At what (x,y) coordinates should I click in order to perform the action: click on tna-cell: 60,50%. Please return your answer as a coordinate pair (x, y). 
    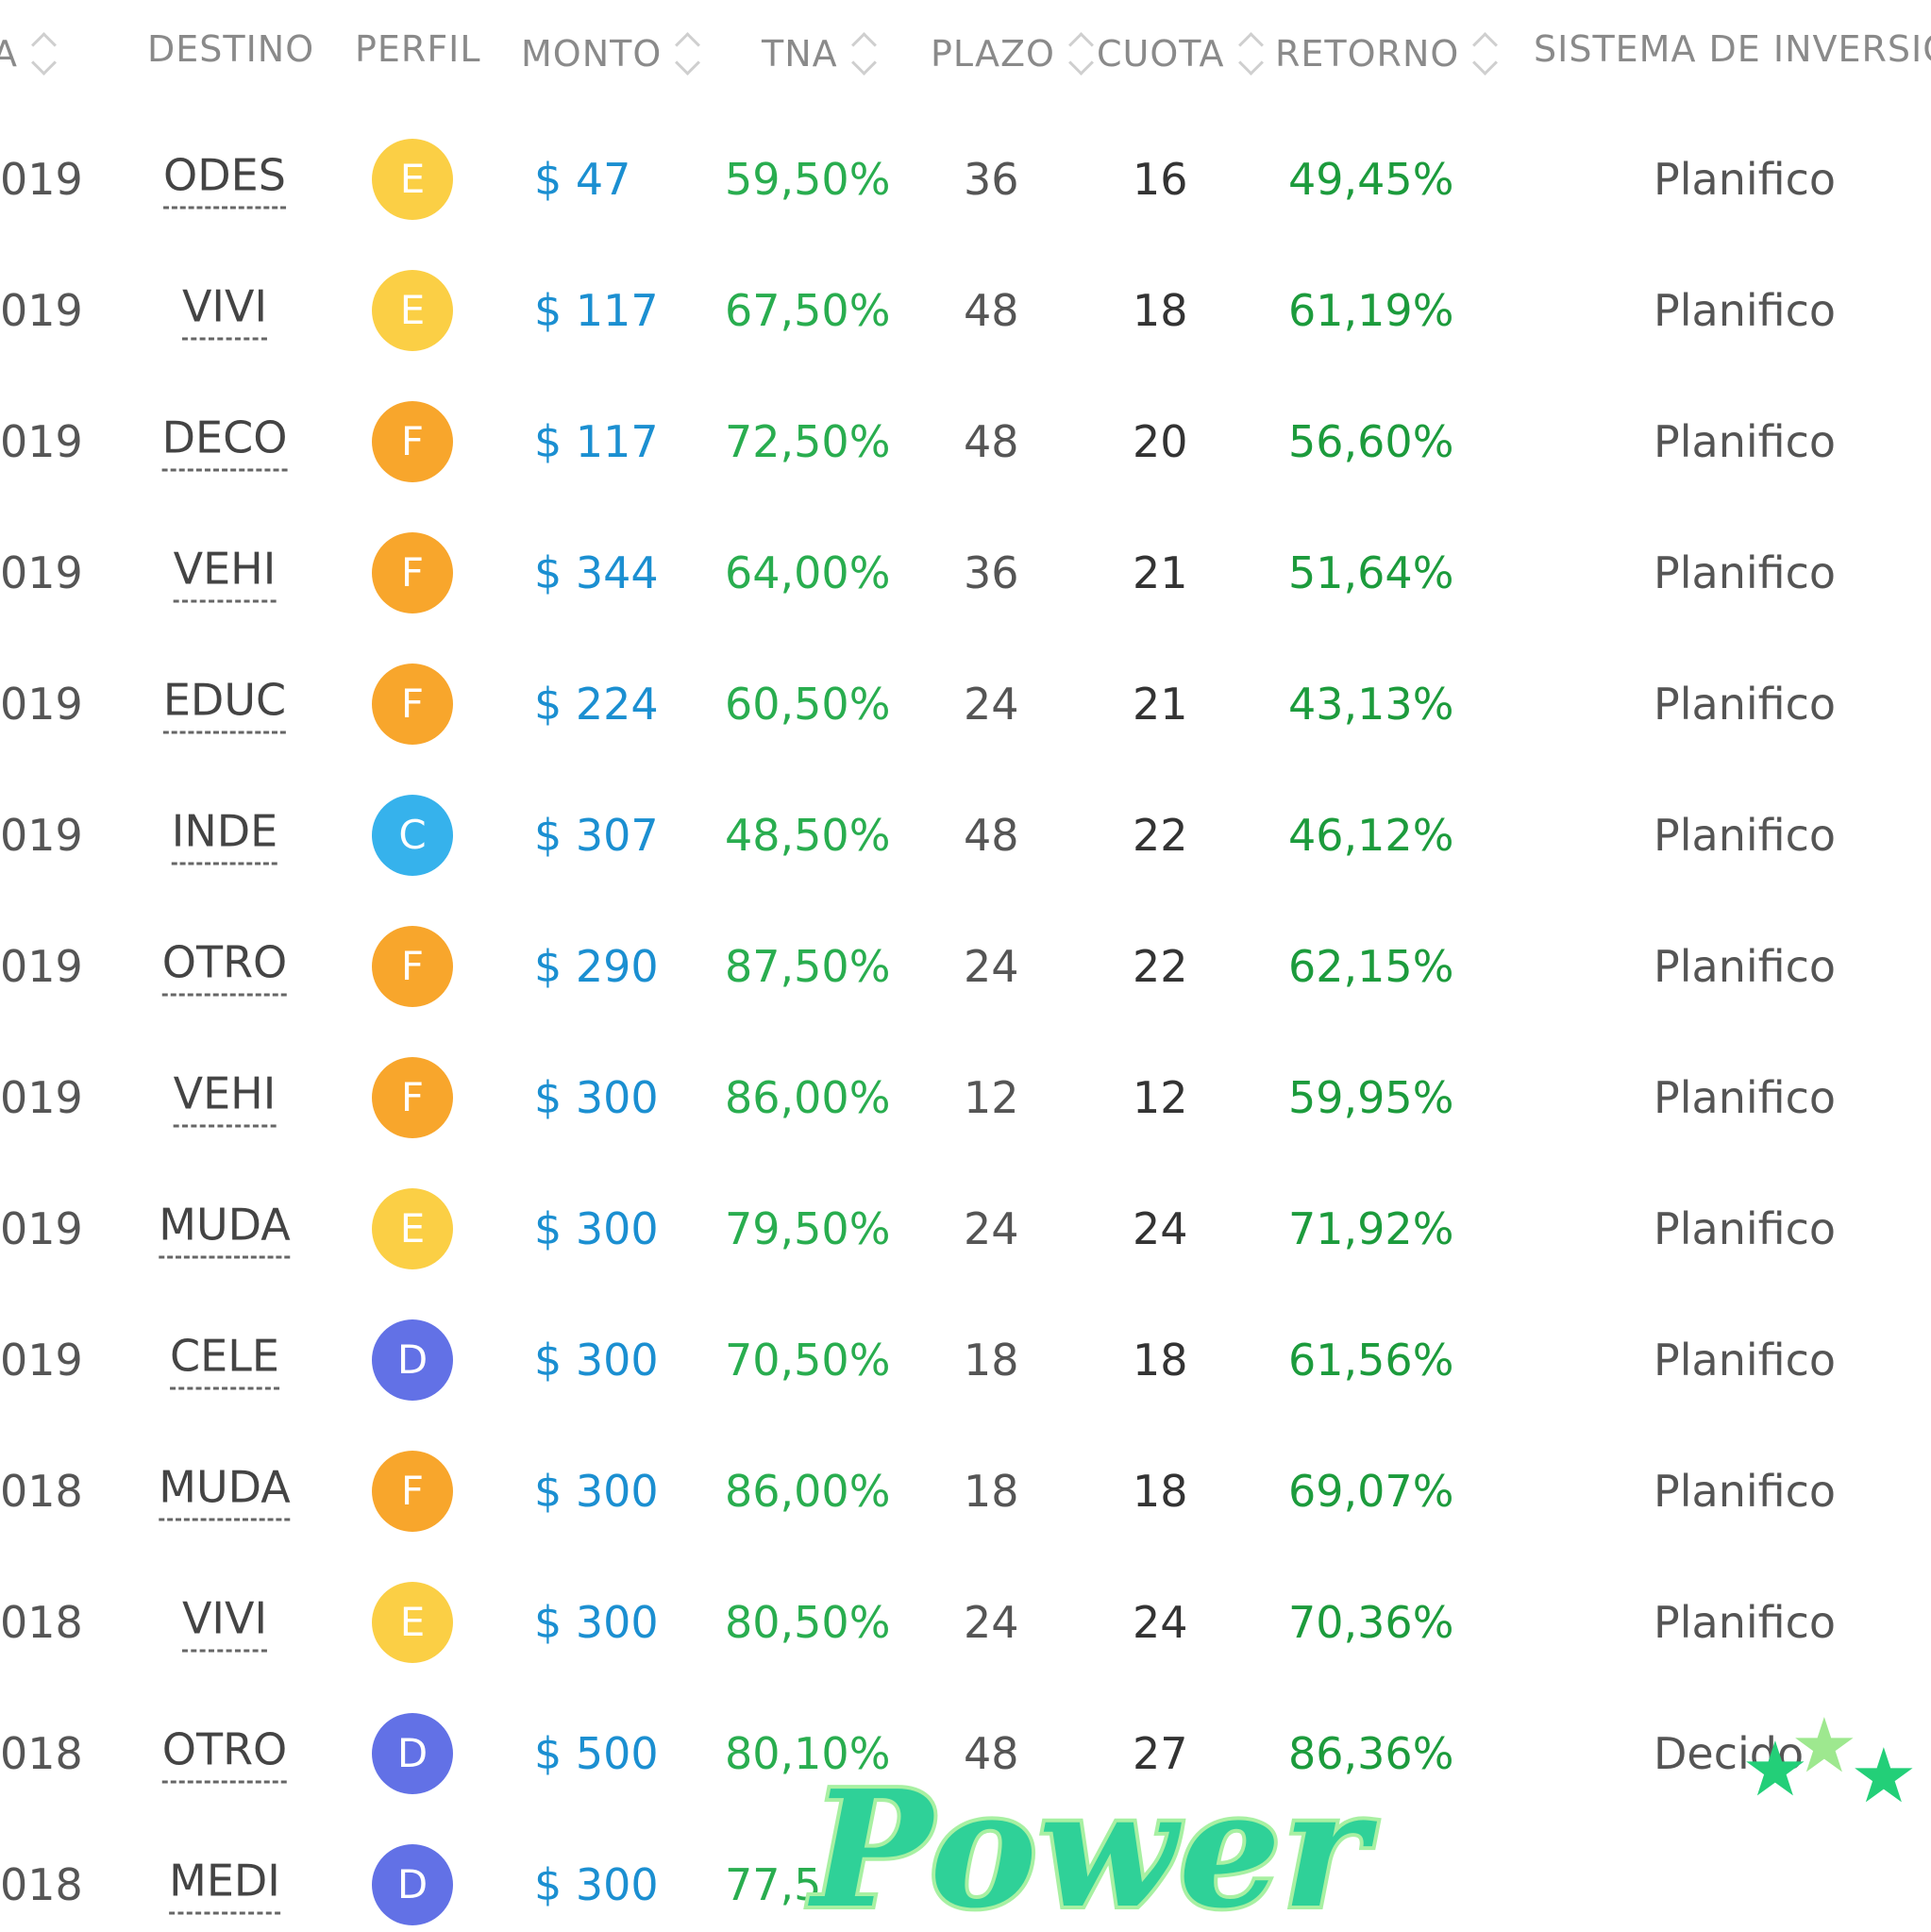
    Looking at the image, I should click on (808, 704).